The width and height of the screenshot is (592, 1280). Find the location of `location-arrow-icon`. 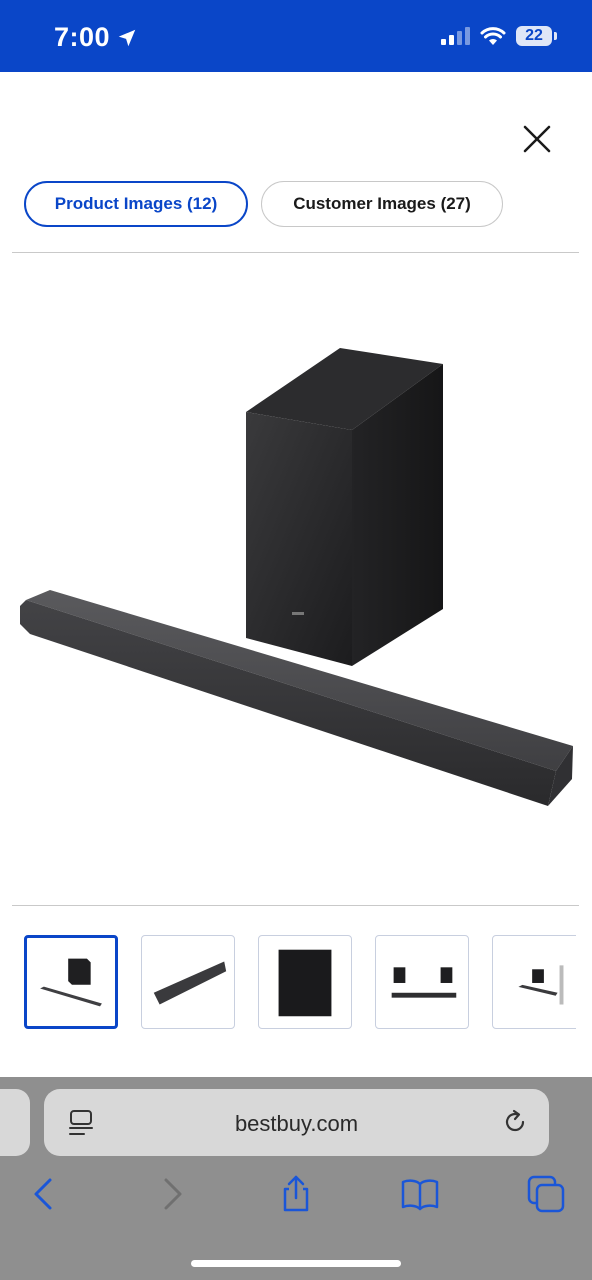

location-arrow-icon is located at coordinates (127, 37).